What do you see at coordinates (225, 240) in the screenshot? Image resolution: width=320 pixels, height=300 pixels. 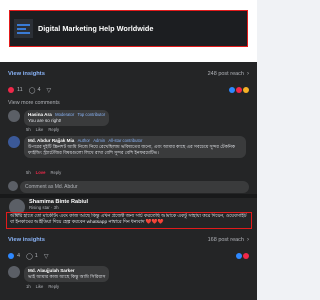 I see `post-reach: 168 post reach` at bounding box center [225, 240].